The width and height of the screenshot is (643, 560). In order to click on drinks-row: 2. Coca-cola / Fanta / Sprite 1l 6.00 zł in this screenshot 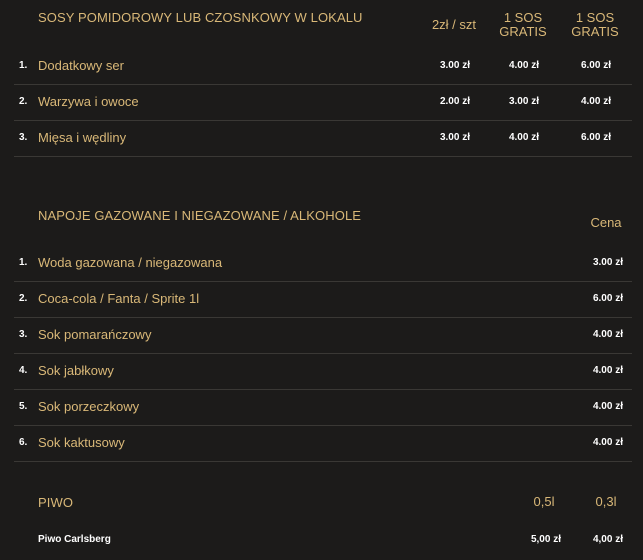, I will do `click(323, 299)`.